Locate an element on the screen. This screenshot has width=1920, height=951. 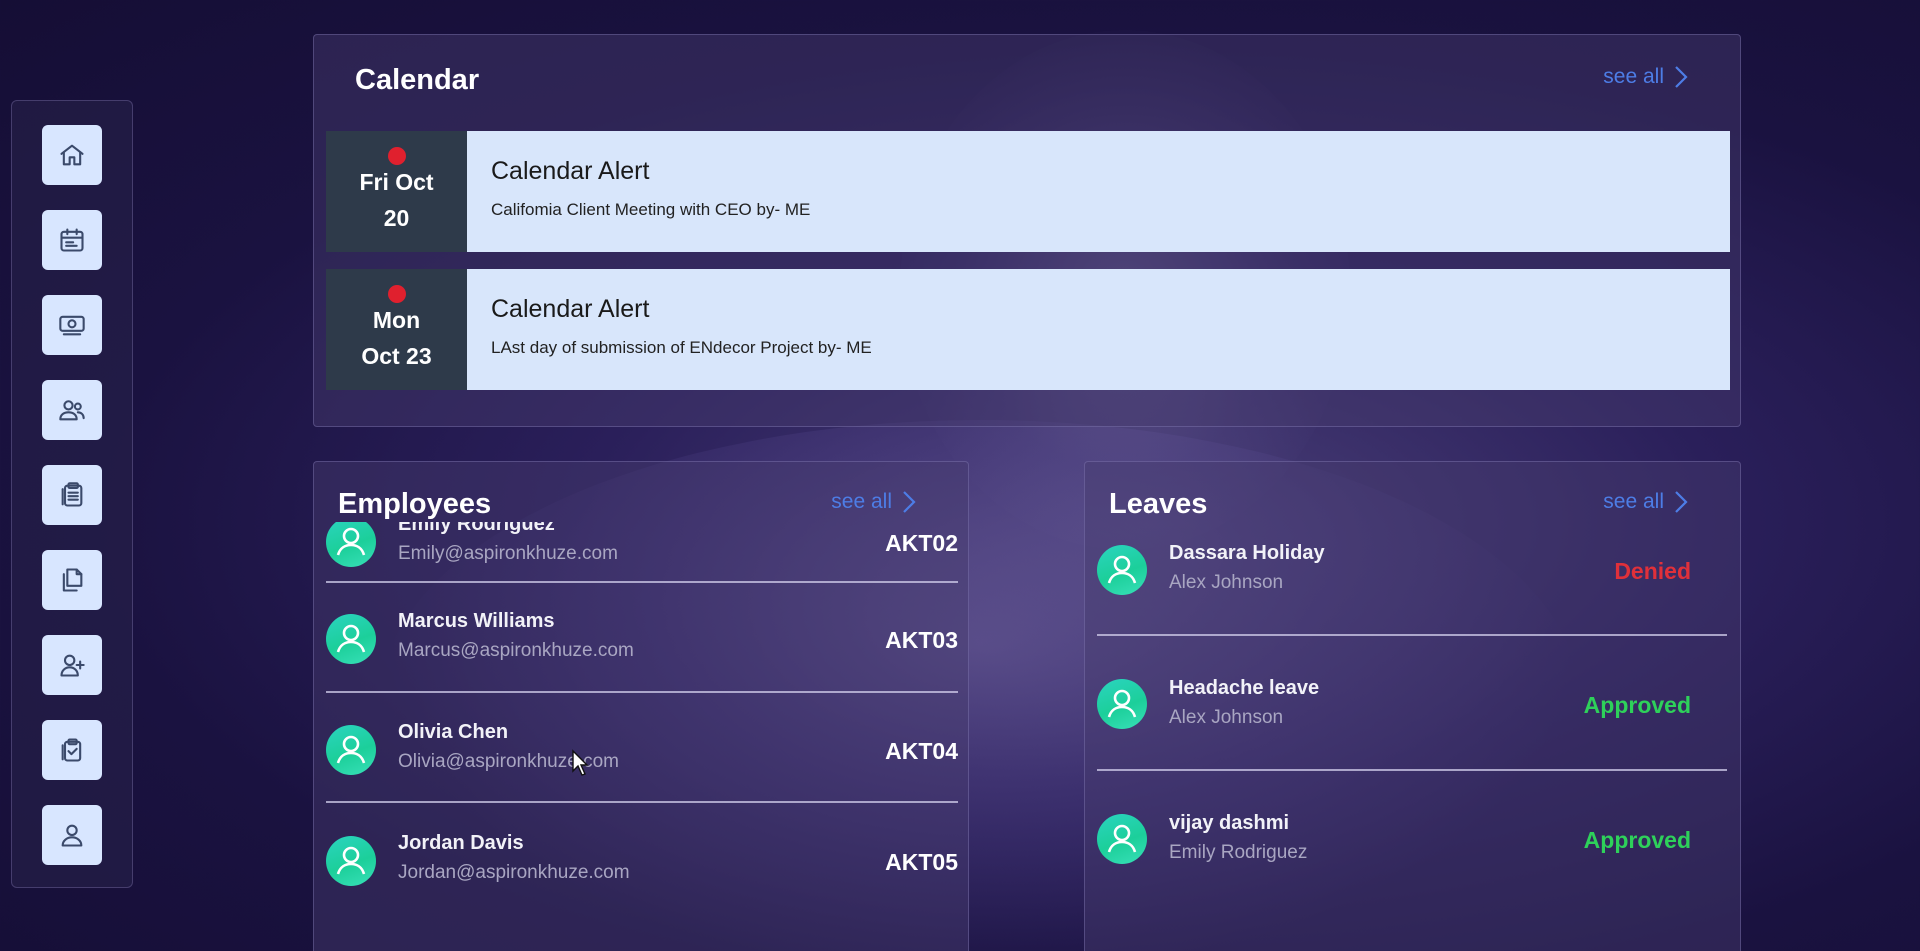
clipboard-list-icon is located at coordinates (72, 494).